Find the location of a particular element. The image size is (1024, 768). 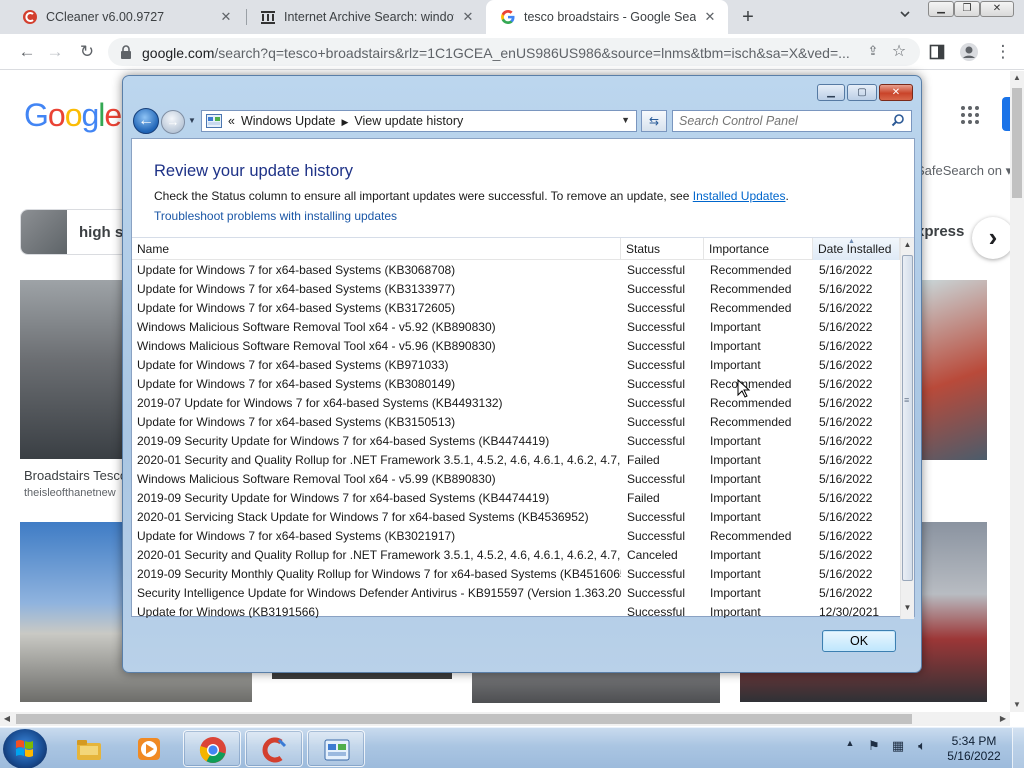

google-apps-grid-icon is located at coordinates (970, 115).